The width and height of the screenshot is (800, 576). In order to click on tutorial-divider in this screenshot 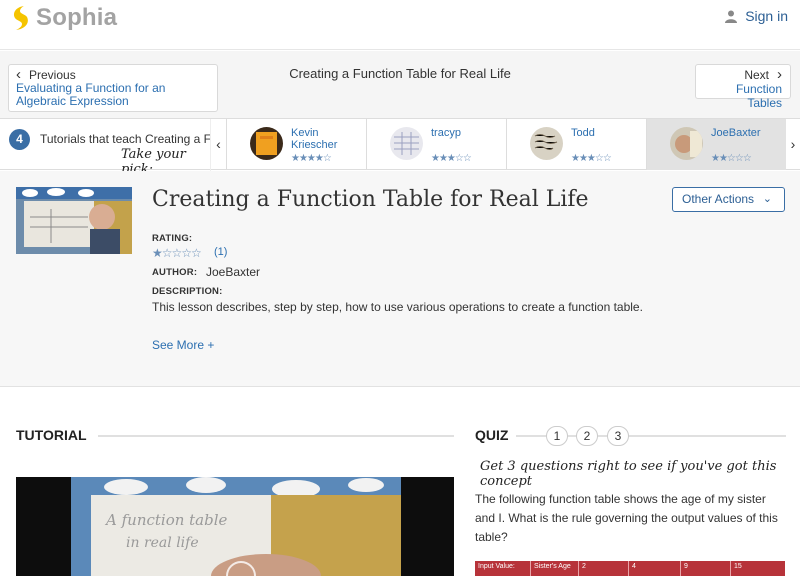, I will do `click(276, 436)`.